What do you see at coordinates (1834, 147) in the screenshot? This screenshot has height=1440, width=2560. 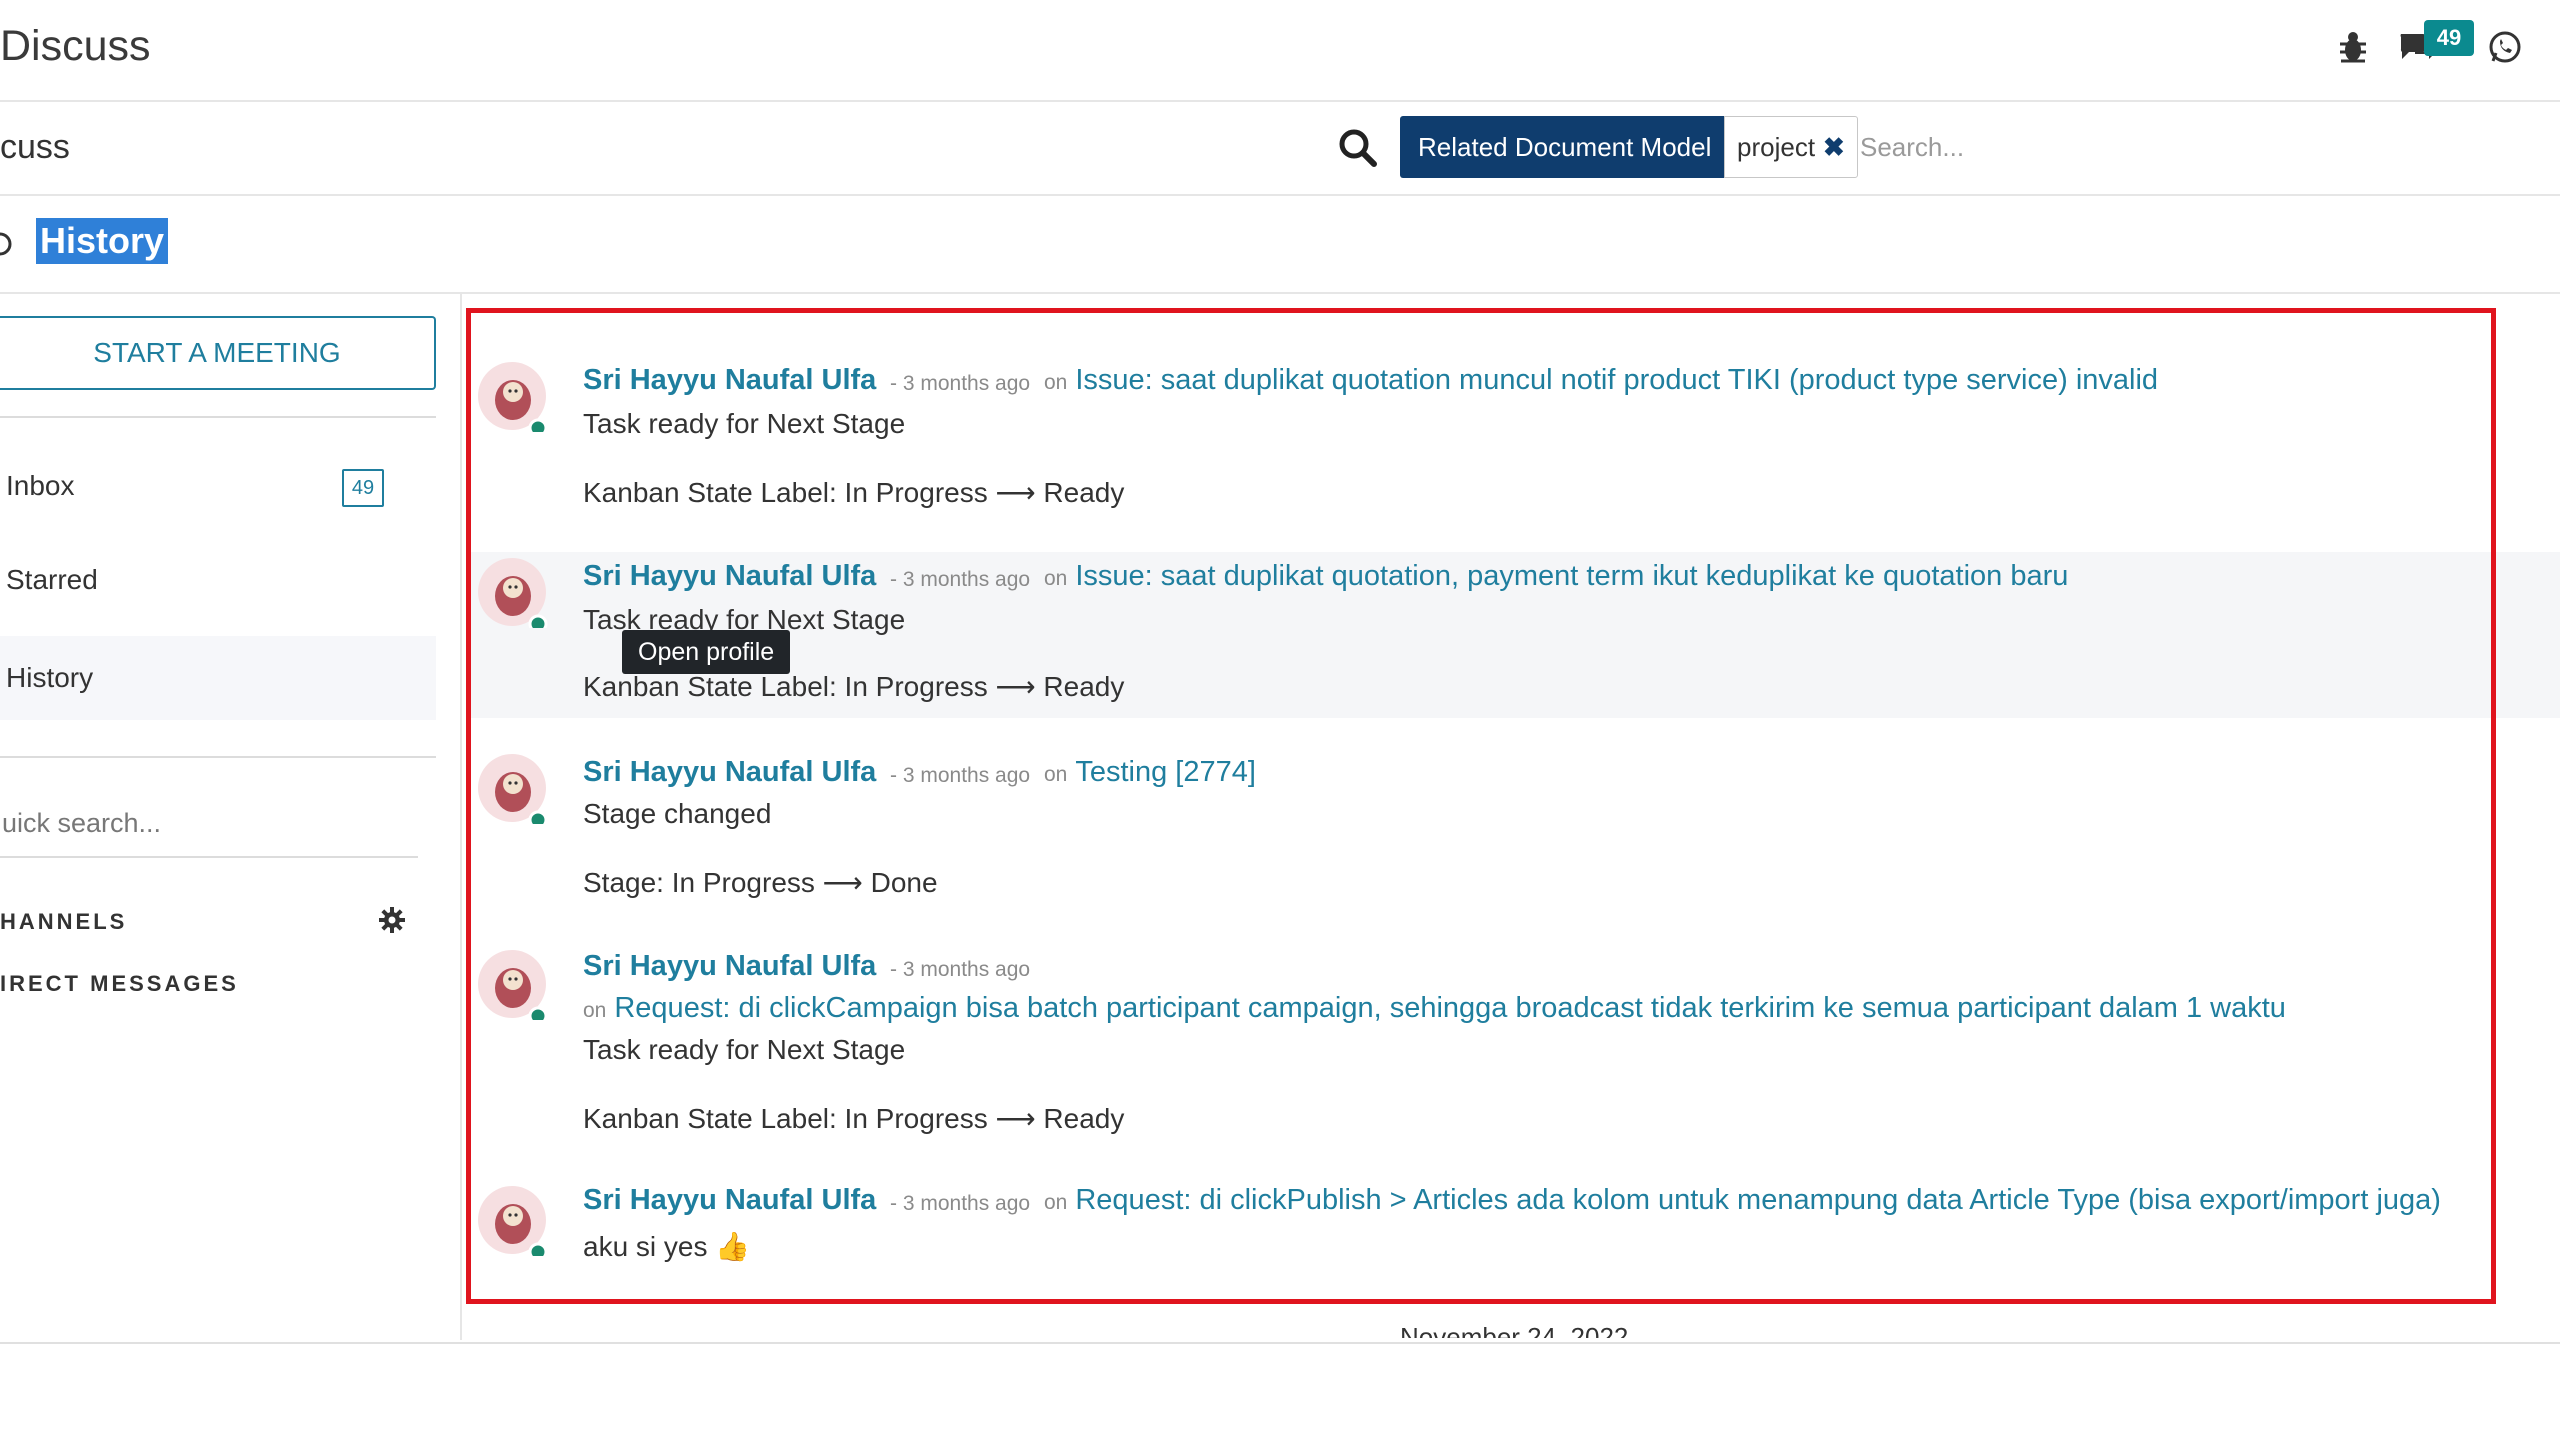 I see `facet-remove-icon: ✖` at bounding box center [1834, 147].